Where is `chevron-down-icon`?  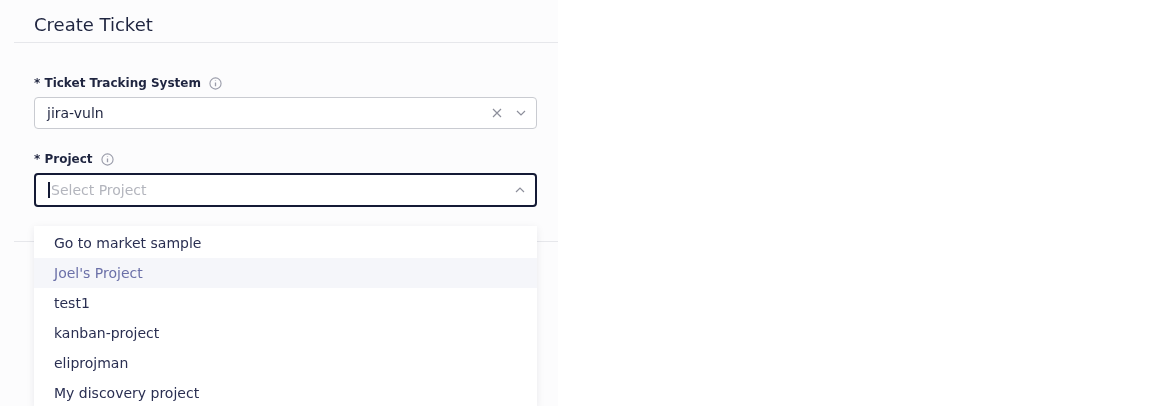 chevron-down-icon is located at coordinates (521, 113).